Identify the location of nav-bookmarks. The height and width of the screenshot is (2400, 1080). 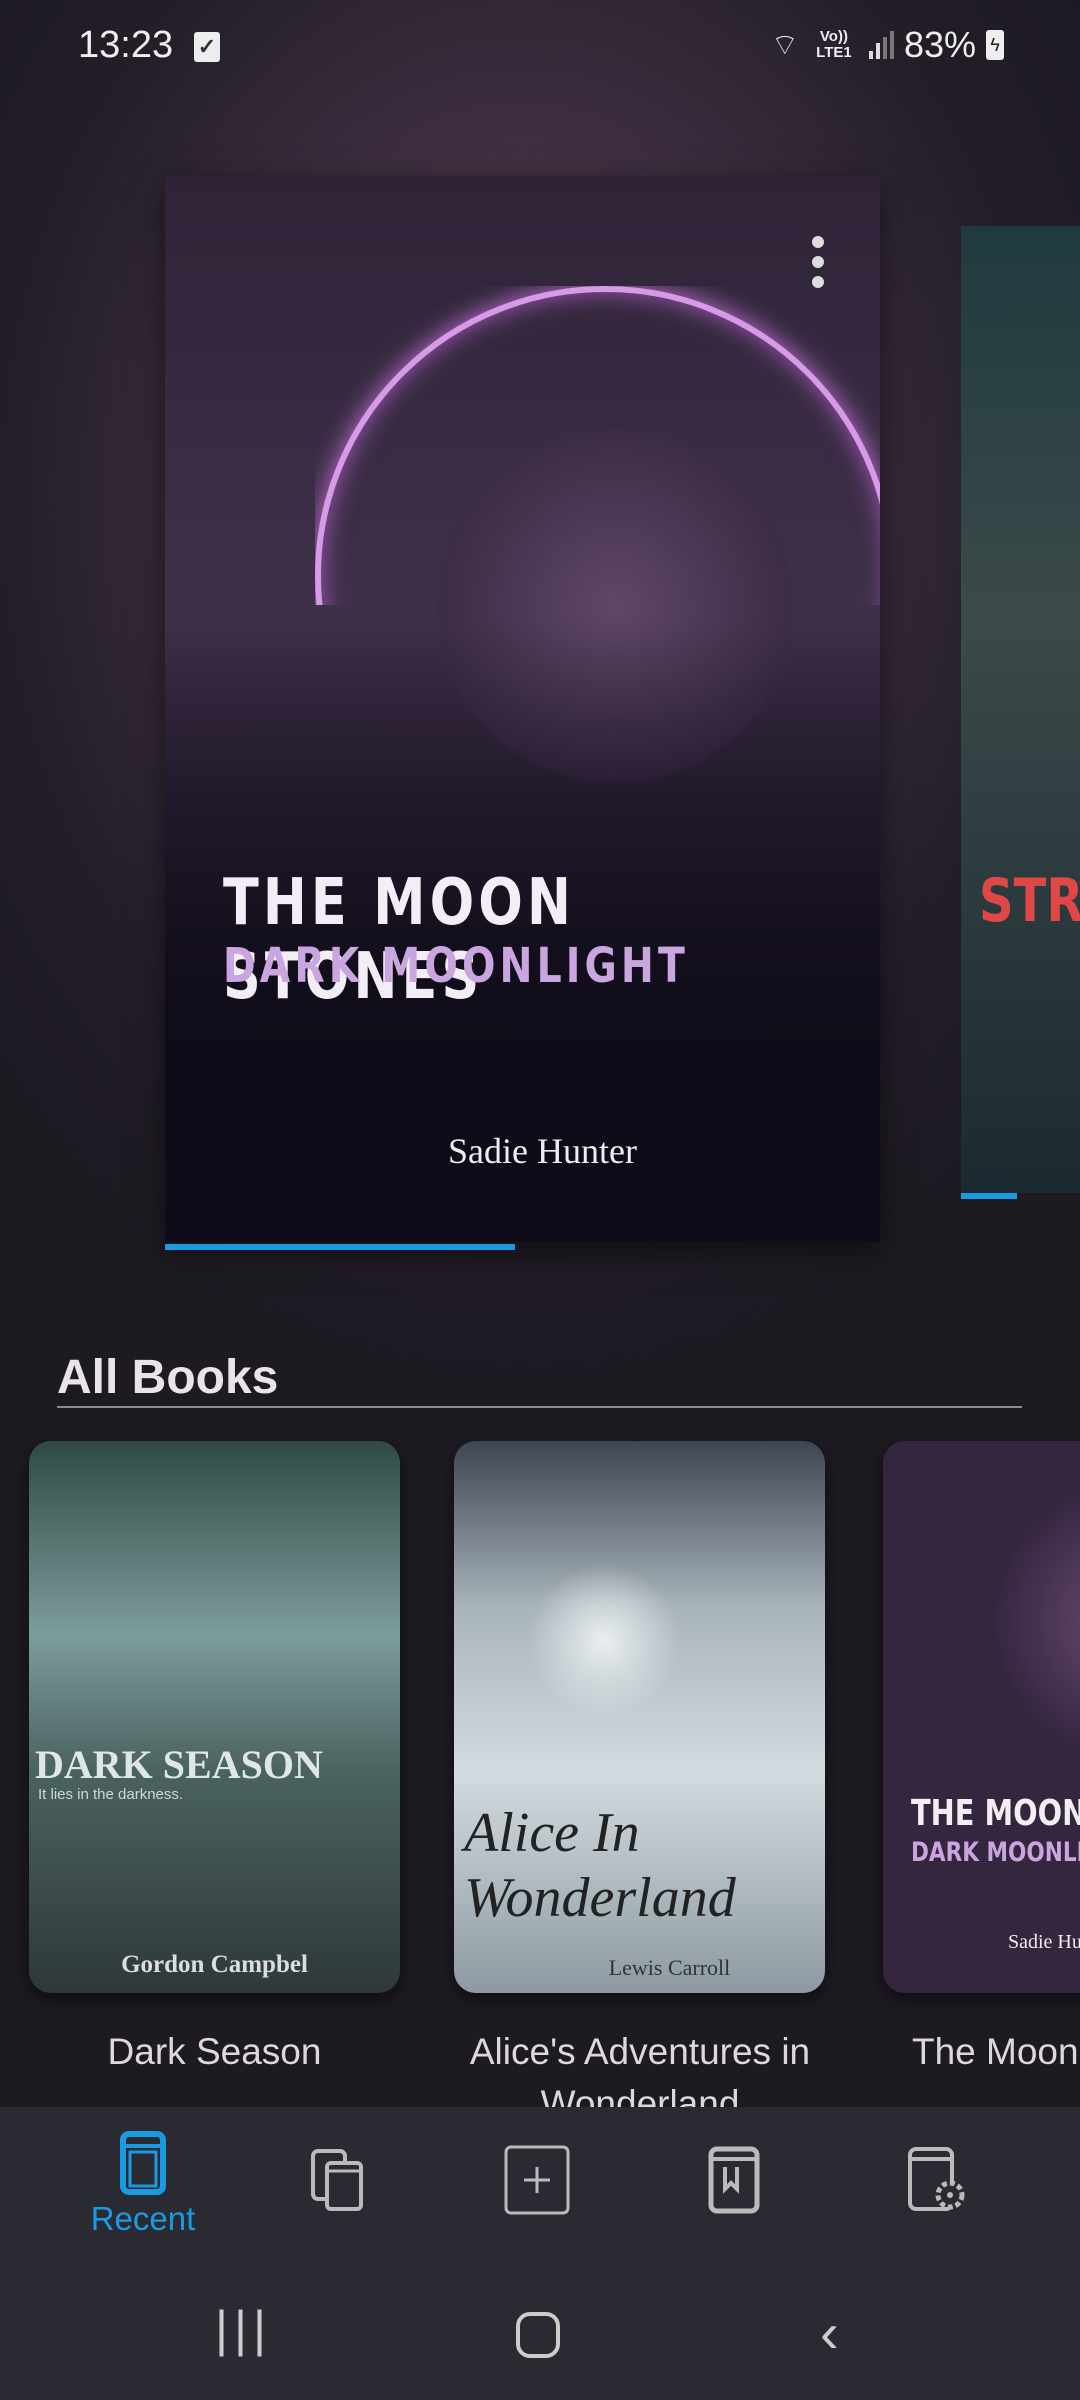
(734, 2205).